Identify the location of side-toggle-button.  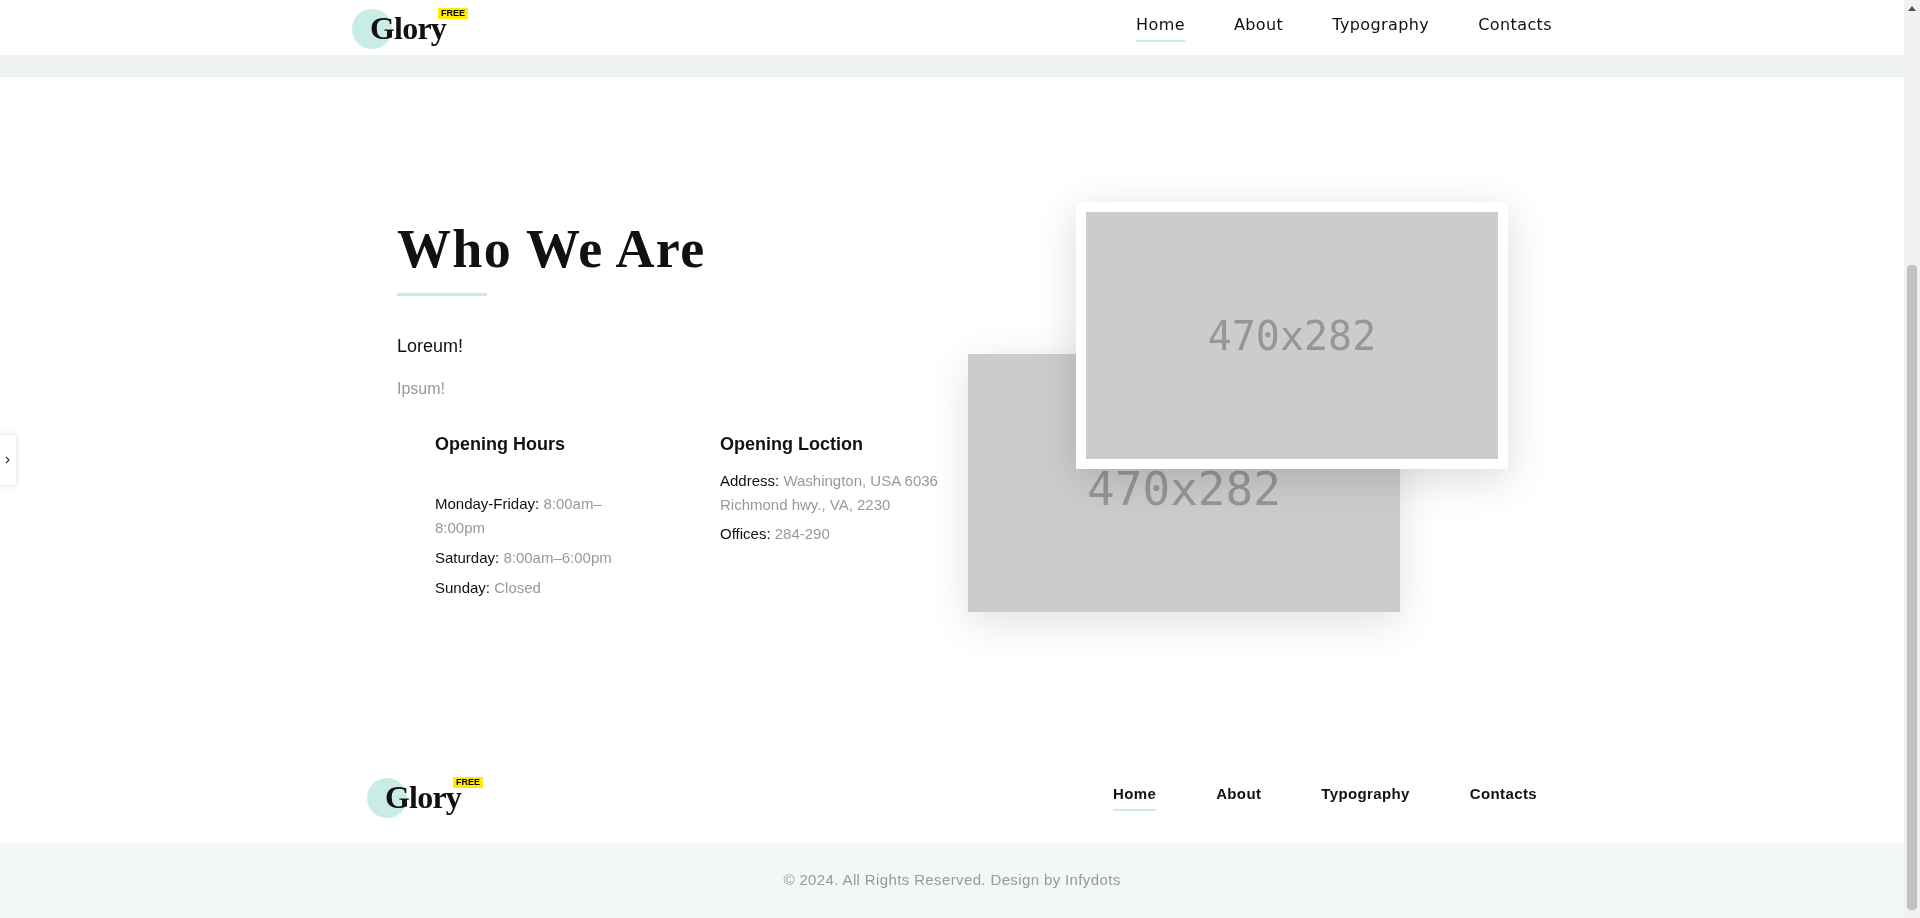
(8, 460).